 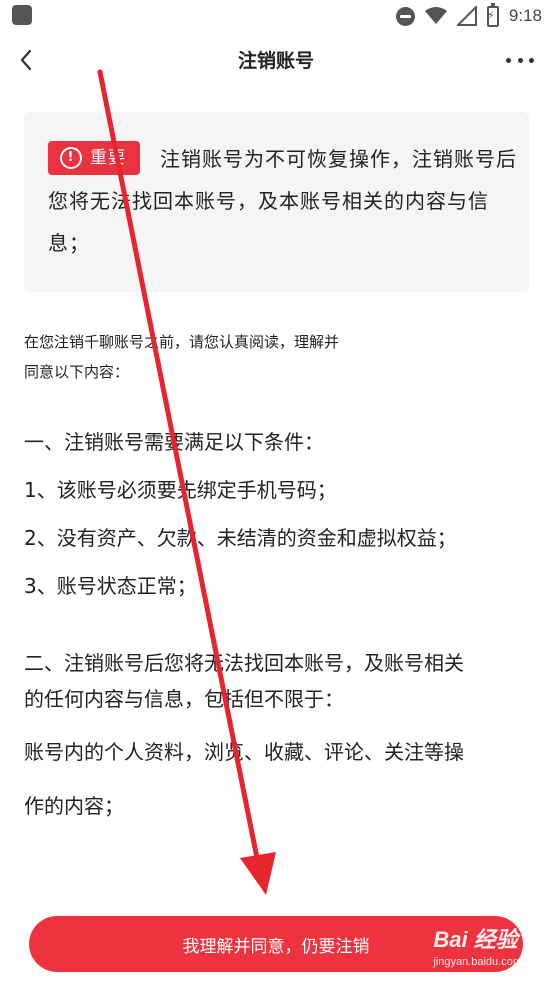 I want to click on page-title: 注销账号, so click(x=275, y=61).